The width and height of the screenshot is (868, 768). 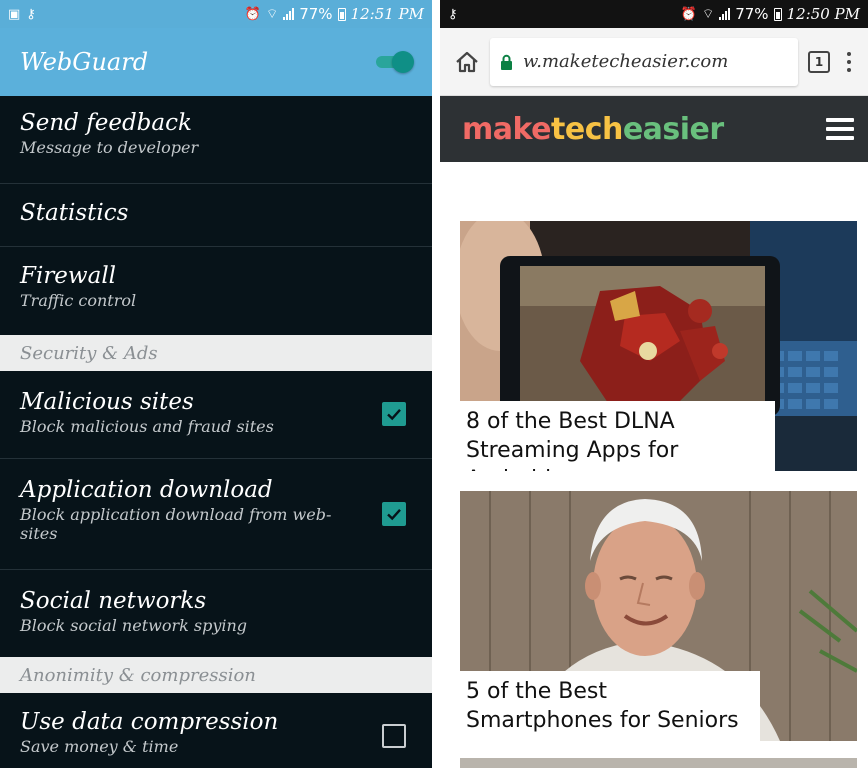 What do you see at coordinates (99, 746) in the screenshot?
I see `item-subtitle: Save money & time` at bounding box center [99, 746].